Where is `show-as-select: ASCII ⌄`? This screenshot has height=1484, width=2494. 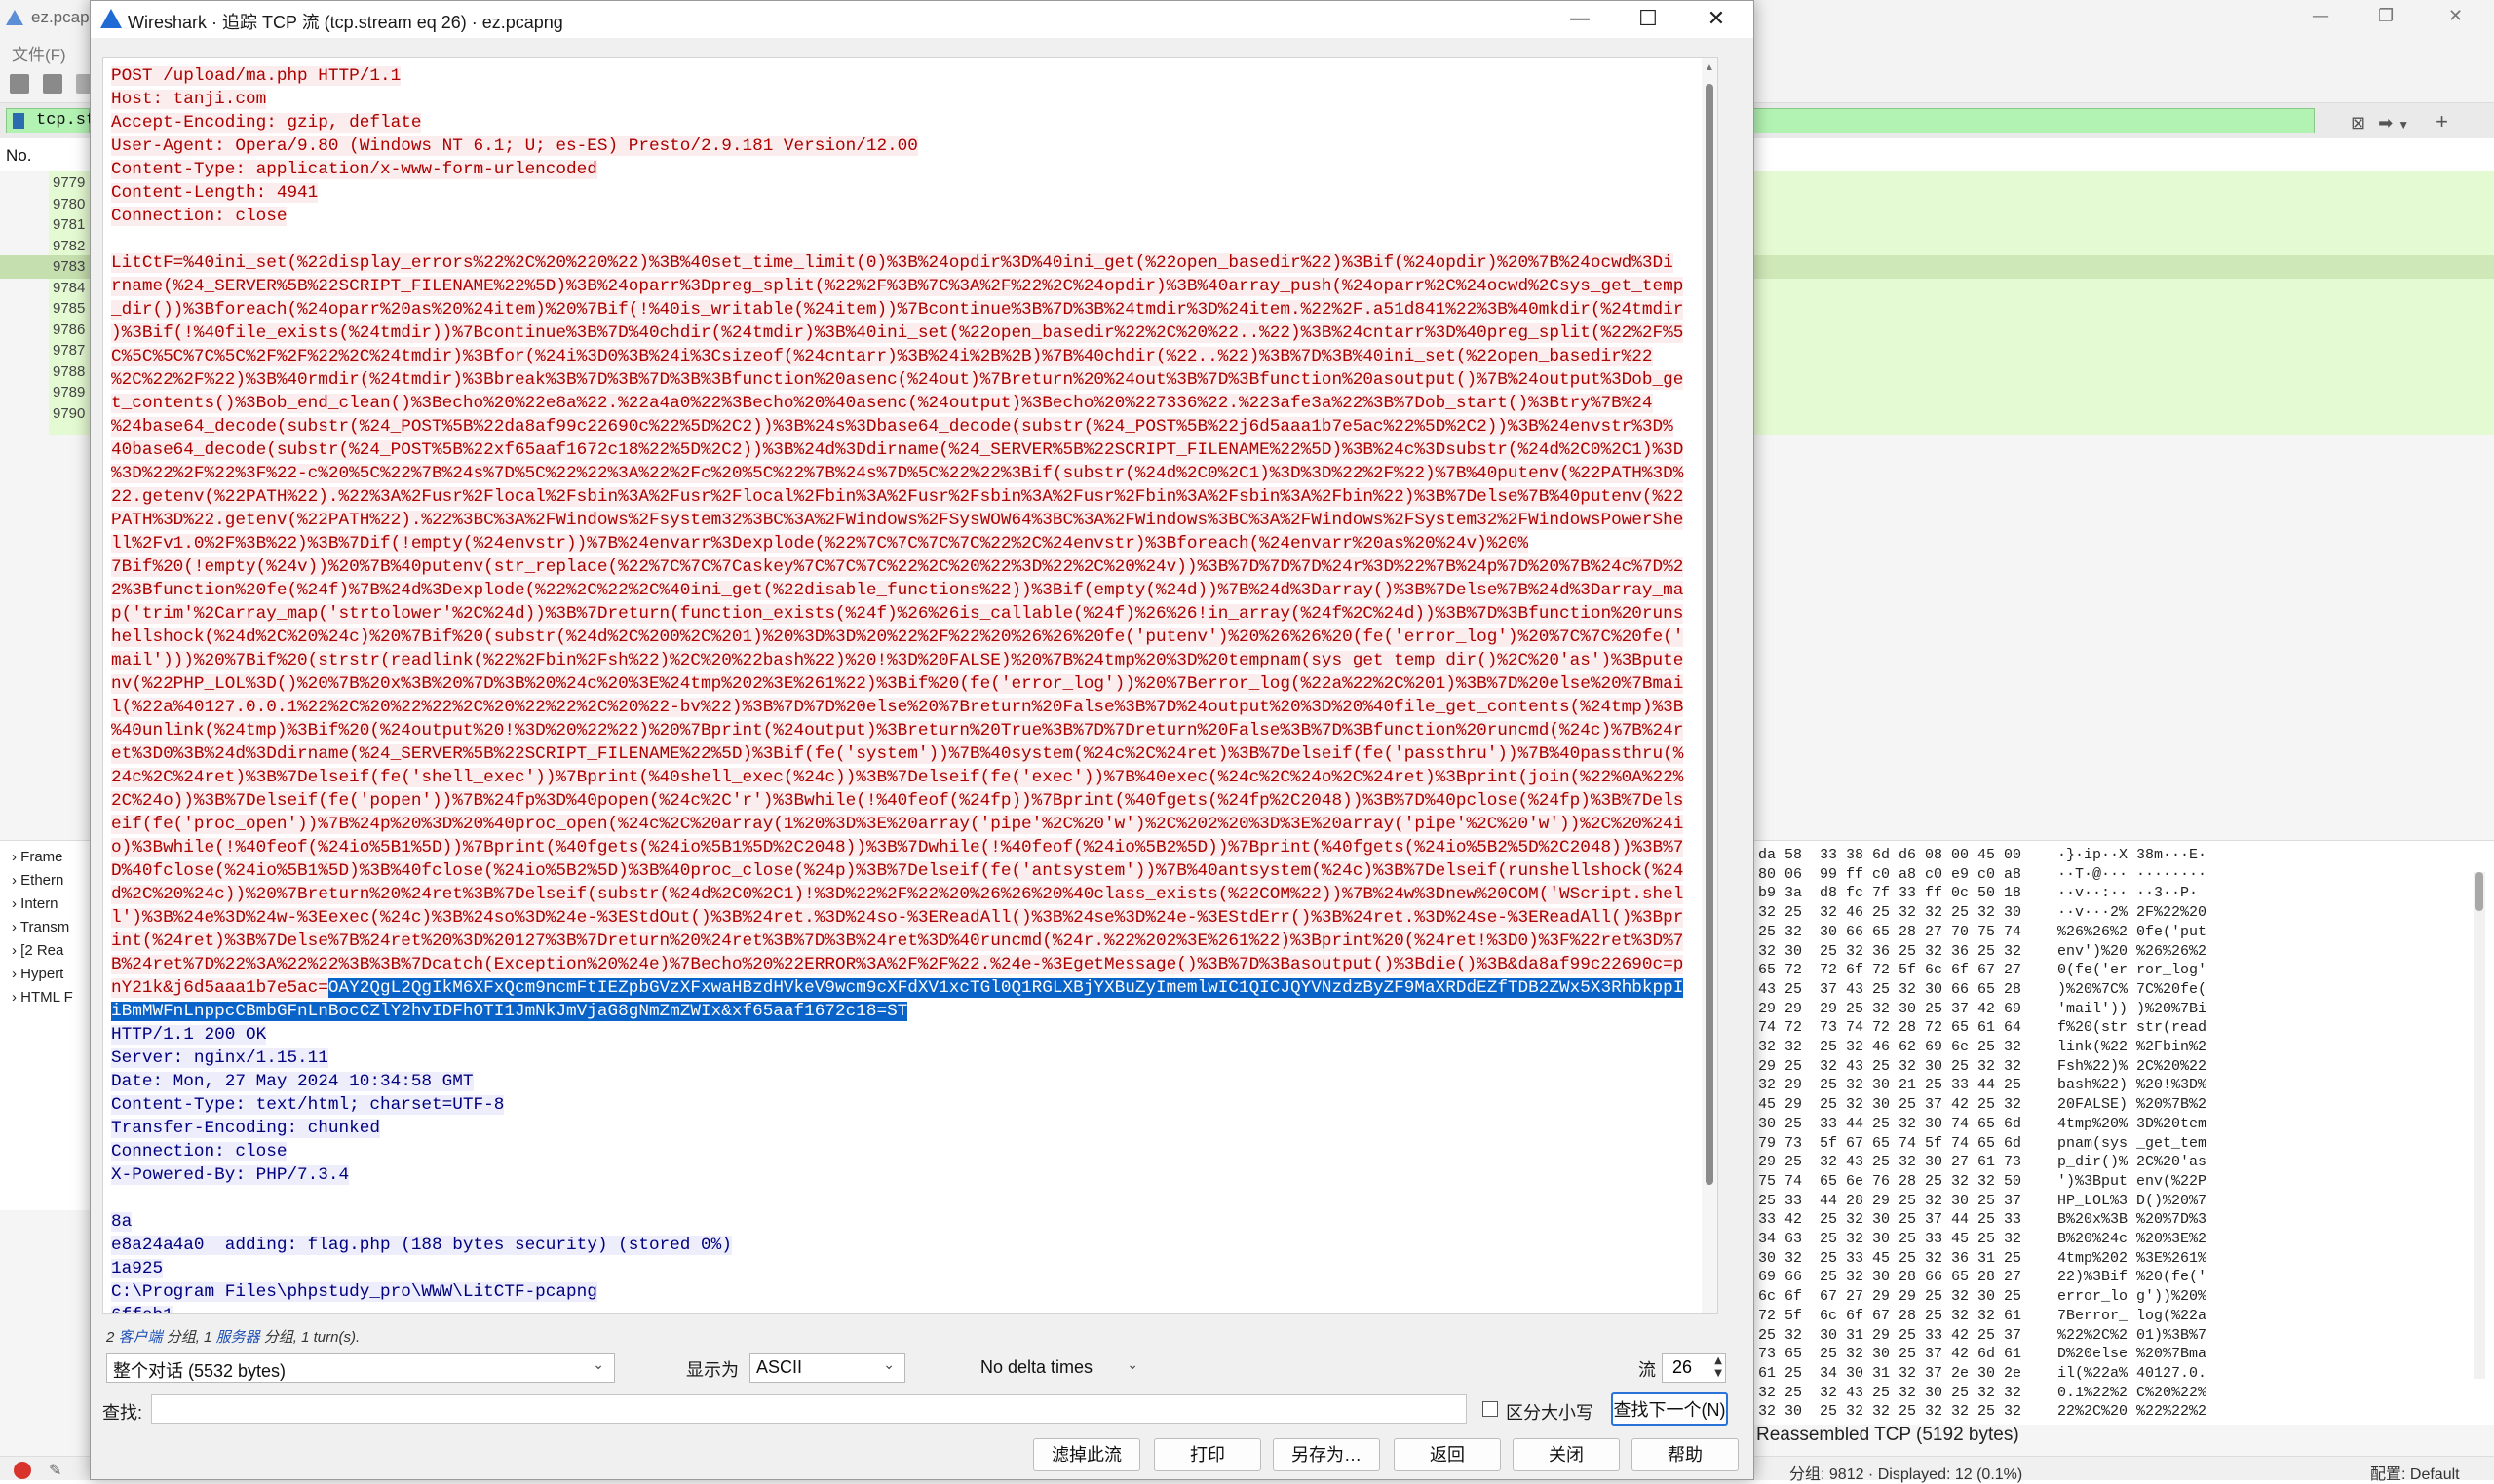 show-as-select: ASCII ⌄ is located at coordinates (827, 1368).